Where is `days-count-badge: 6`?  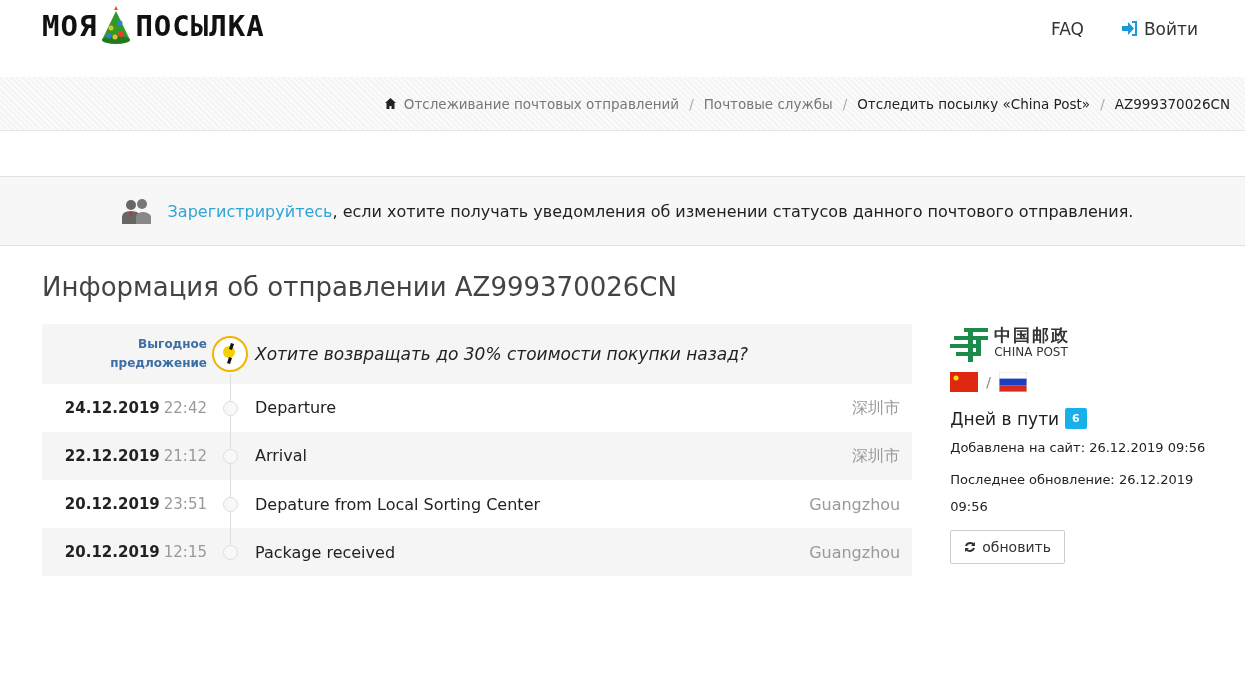 days-count-badge: 6 is located at coordinates (1076, 418).